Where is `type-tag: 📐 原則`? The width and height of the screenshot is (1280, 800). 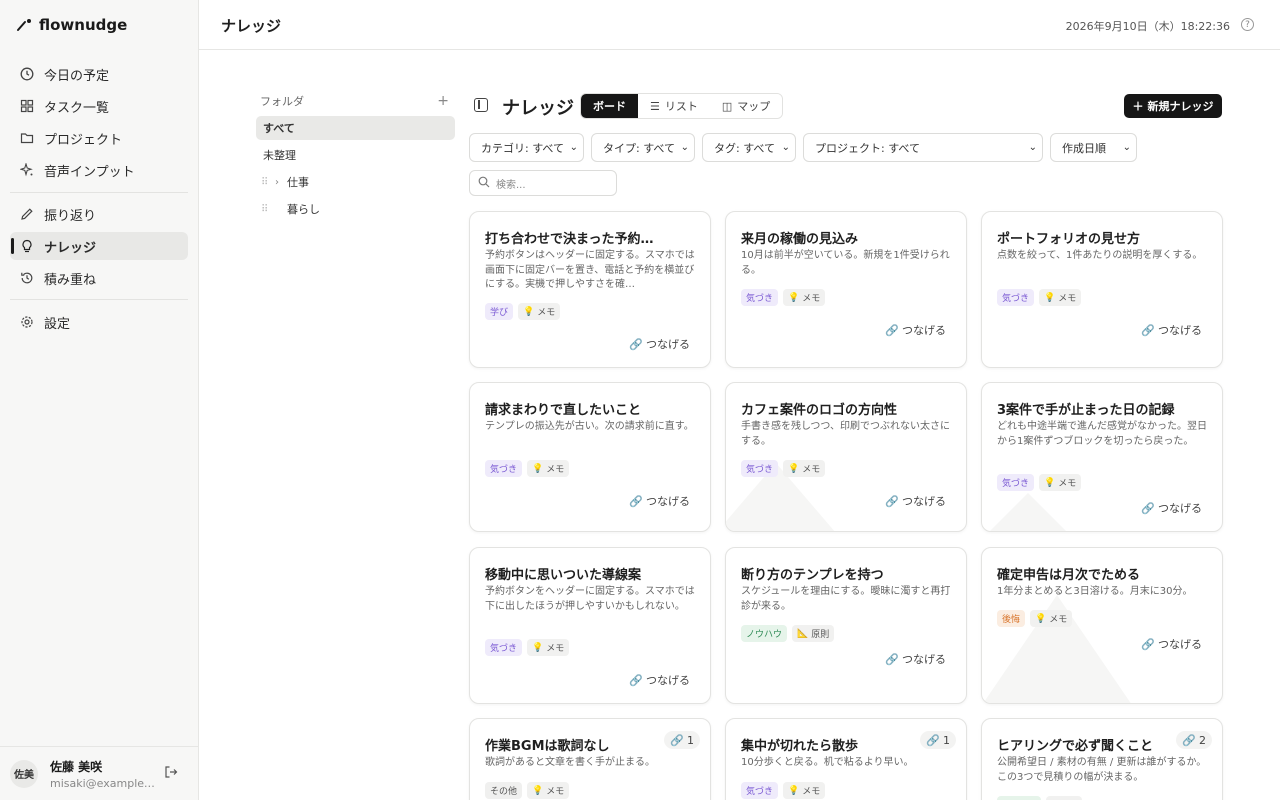
type-tag: 📐 原則 is located at coordinates (813, 633).